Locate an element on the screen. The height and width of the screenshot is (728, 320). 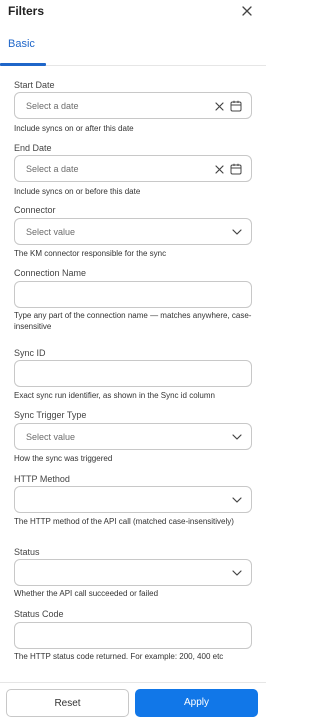
tab-bar: Basic is located at coordinates (133, 46).